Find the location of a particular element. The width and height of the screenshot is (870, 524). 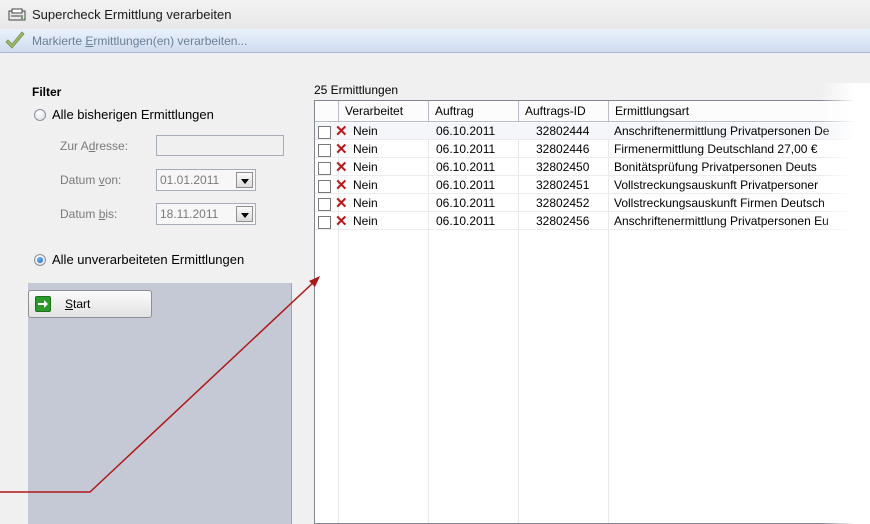

filter-title: Filter is located at coordinates (47, 92).